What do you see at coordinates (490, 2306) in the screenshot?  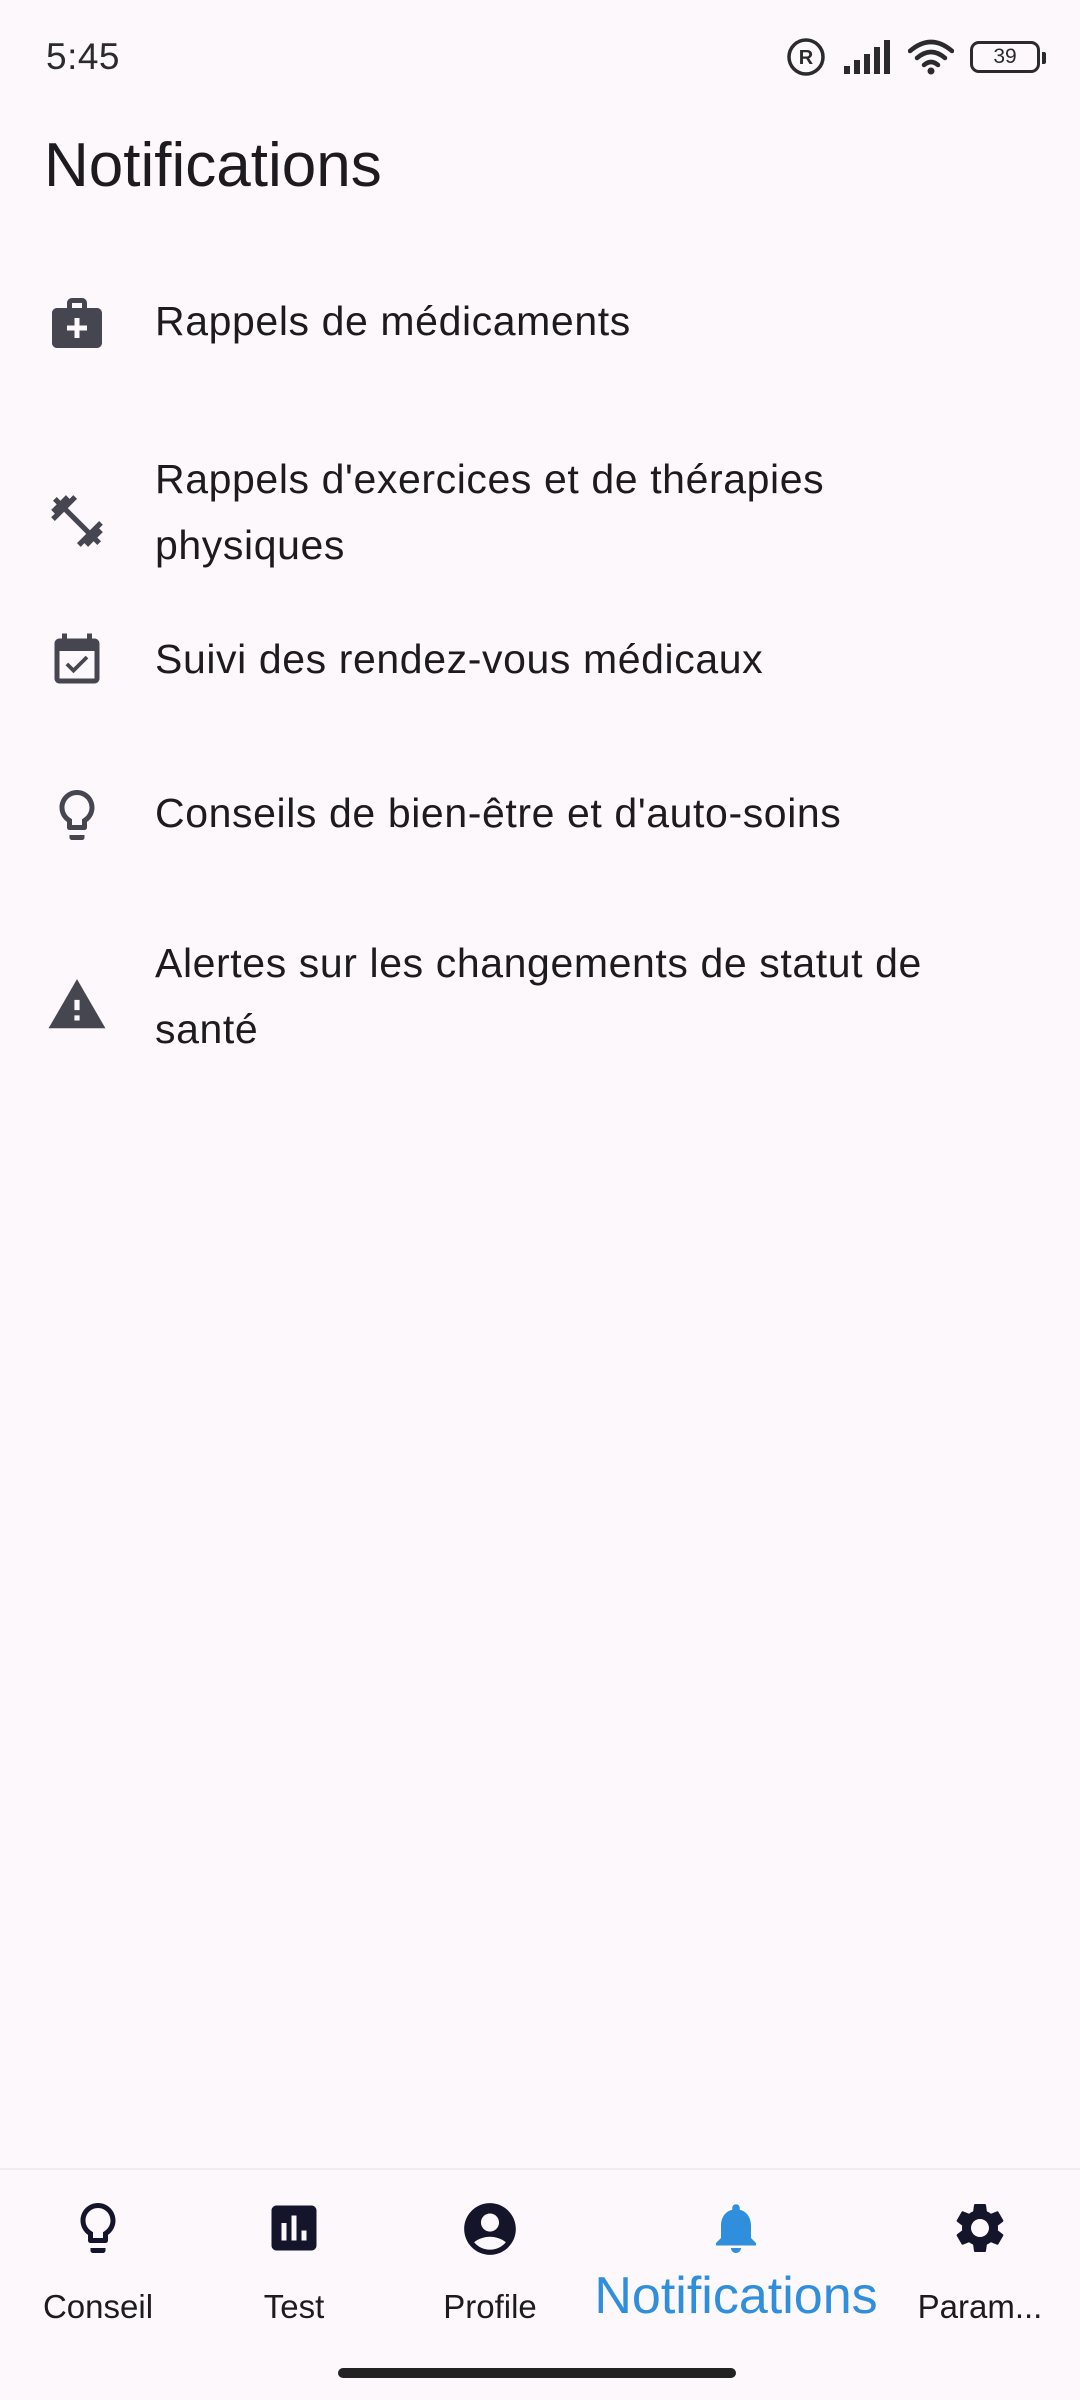 I see `nav-label: Profile` at bounding box center [490, 2306].